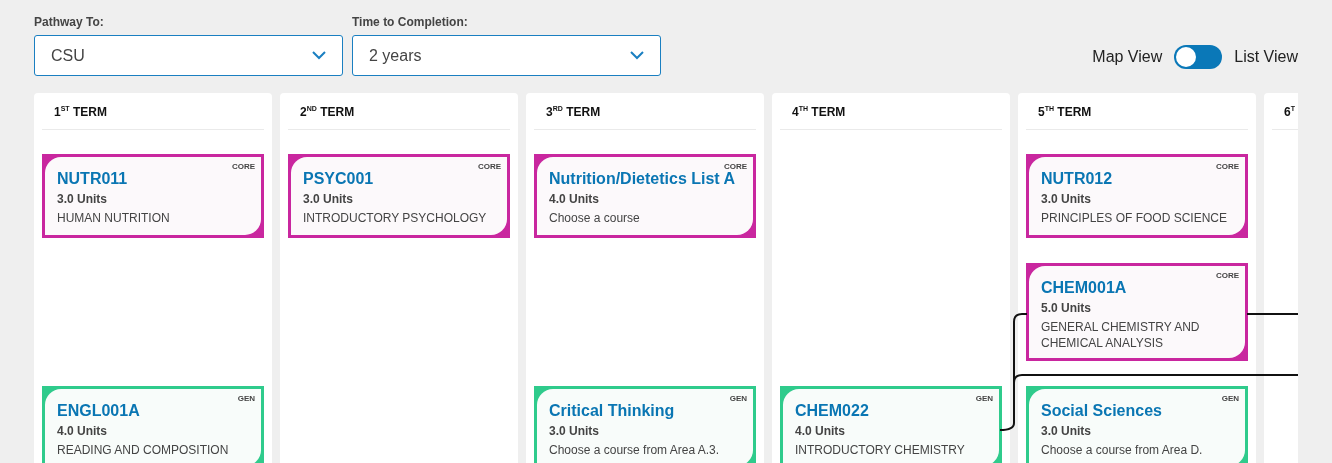 The image size is (1332, 463). I want to click on term-title: 3$^{RD}$ TERM, so click(573, 112).